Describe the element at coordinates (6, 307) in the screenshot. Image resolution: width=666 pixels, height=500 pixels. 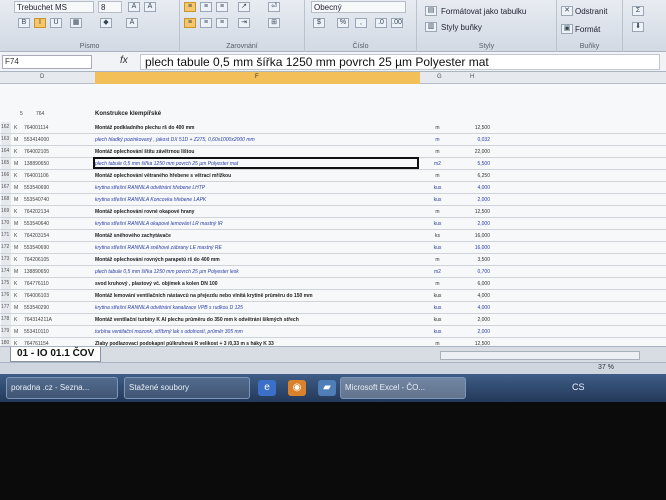
I see `row-number: 177` at that location.